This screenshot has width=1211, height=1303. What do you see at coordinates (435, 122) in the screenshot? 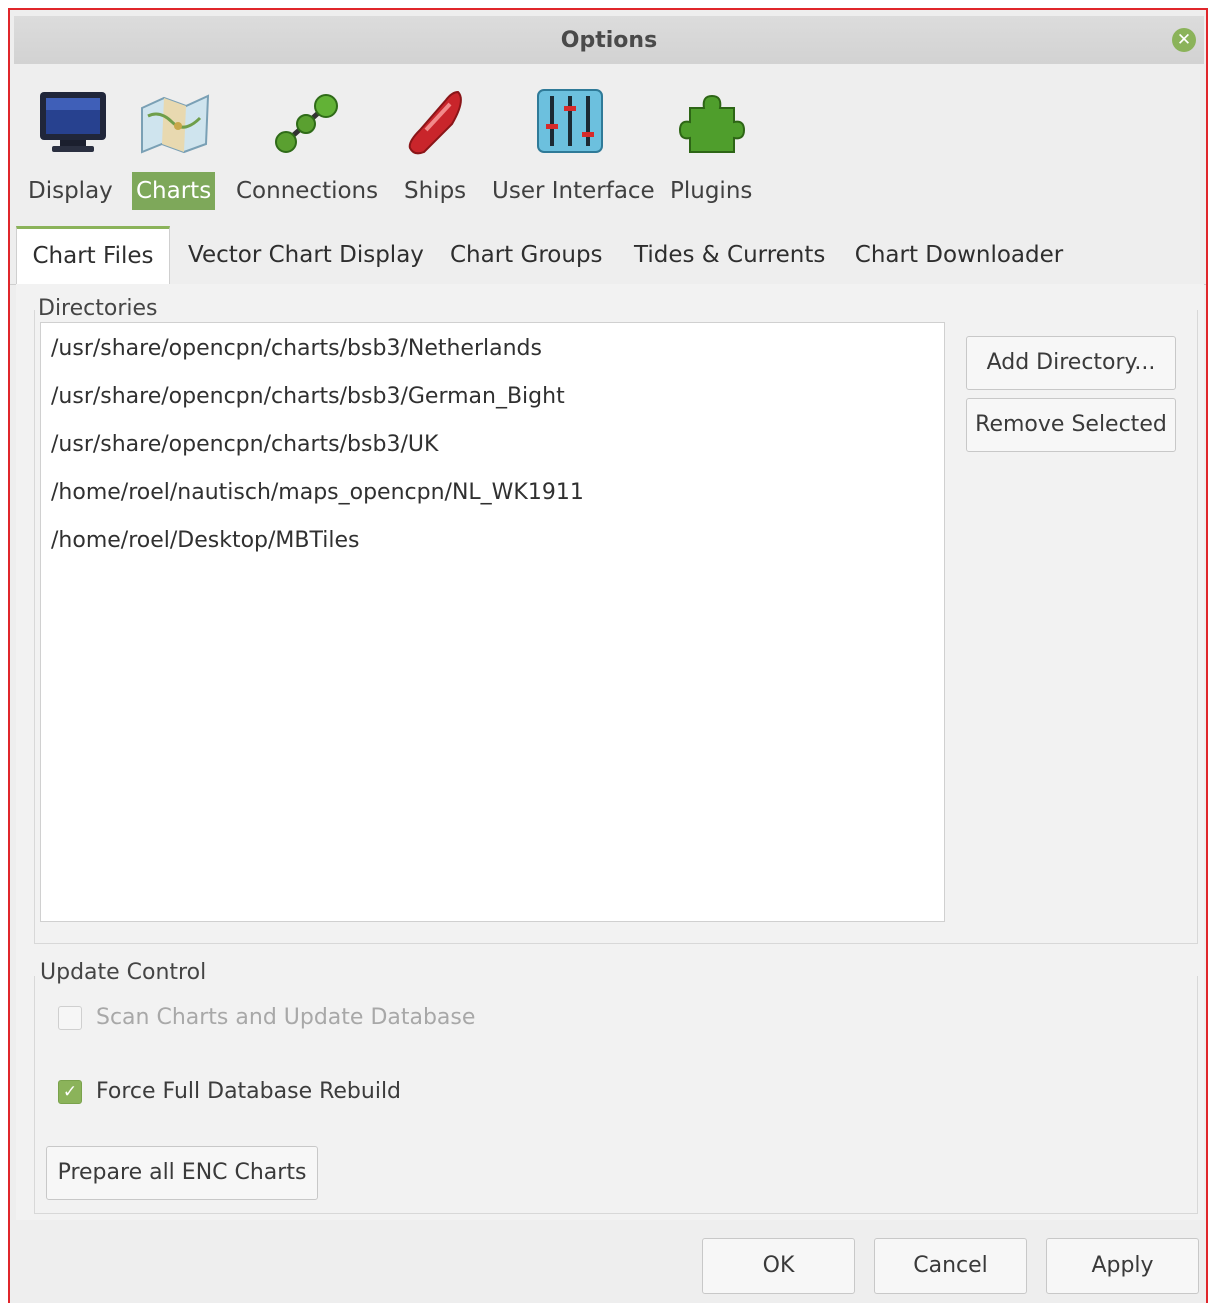
I see `ship-icon` at bounding box center [435, 122].